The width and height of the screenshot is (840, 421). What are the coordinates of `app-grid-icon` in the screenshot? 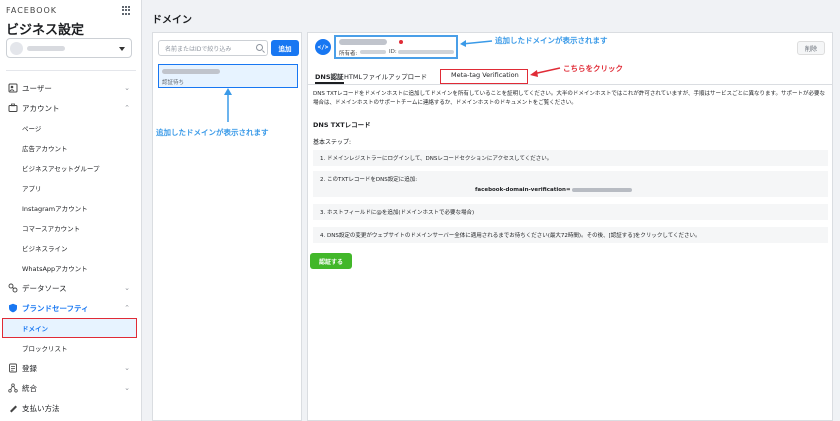 It's located at (126, 10).